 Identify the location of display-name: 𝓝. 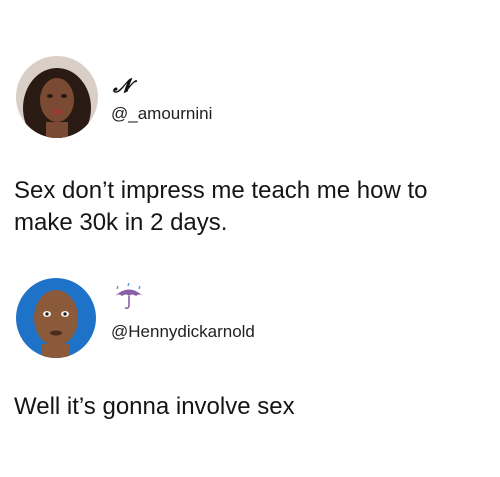
(122, 86).